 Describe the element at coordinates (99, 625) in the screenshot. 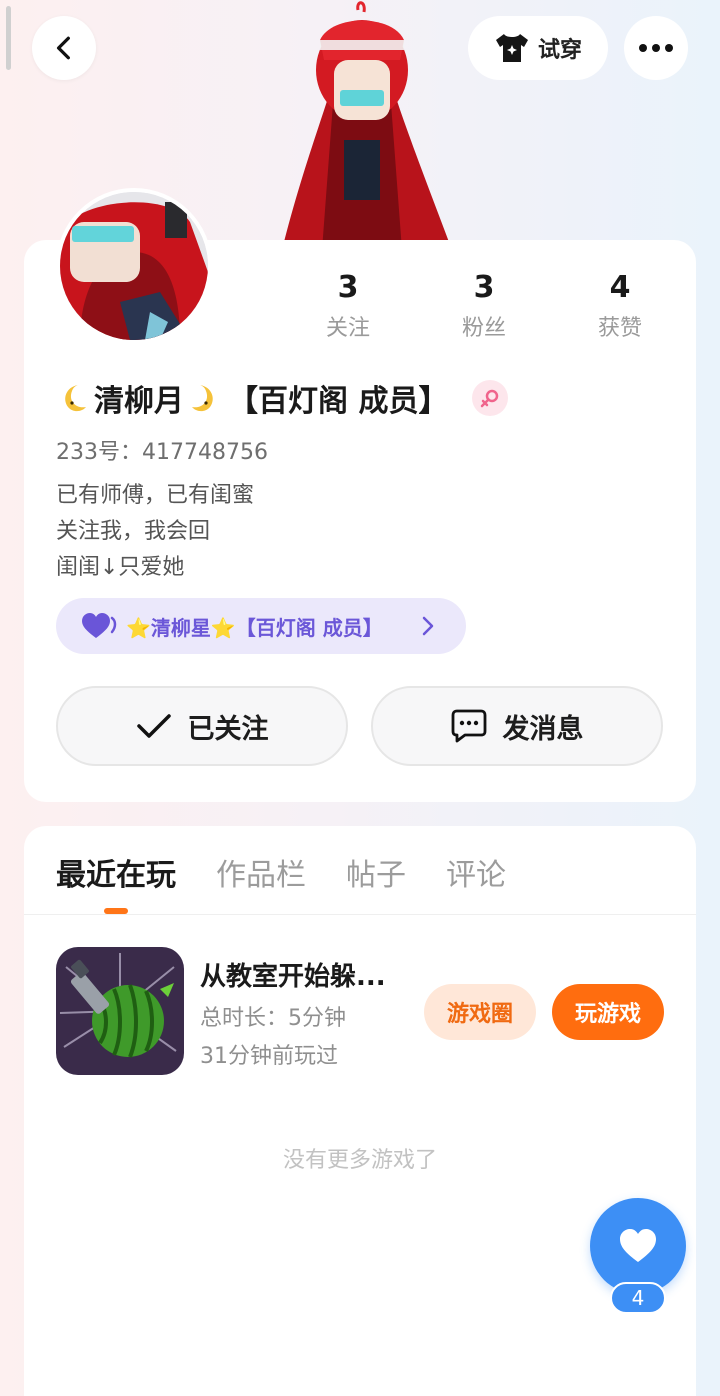

I see `double-heart-icon` at that location.